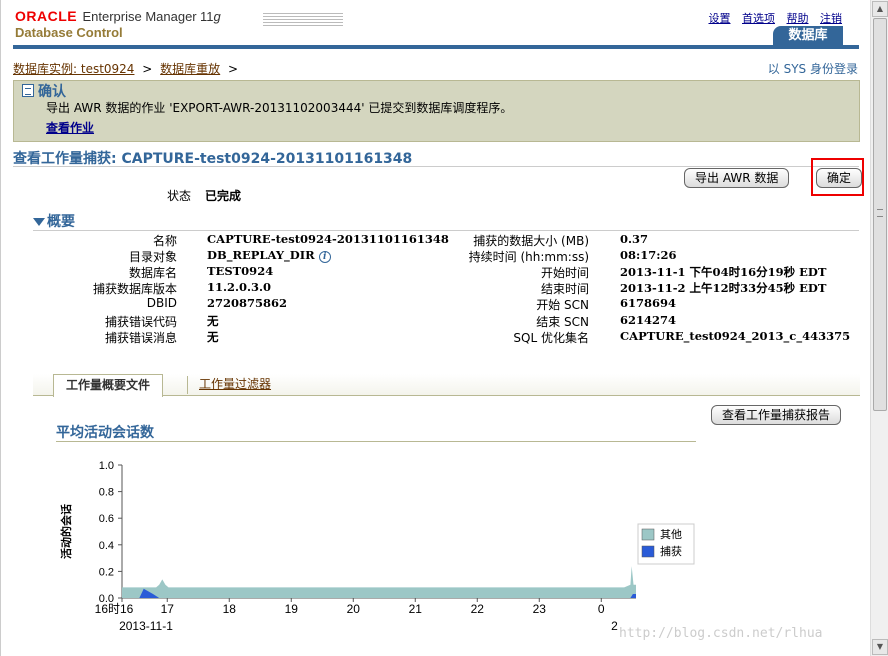 Image resolution: width=888 pixels, height=656 pixels. What do you see at coordinates (168, 609) in the screenshot?
I see `x-tick-label: 17` at bounding box center [168, 609].